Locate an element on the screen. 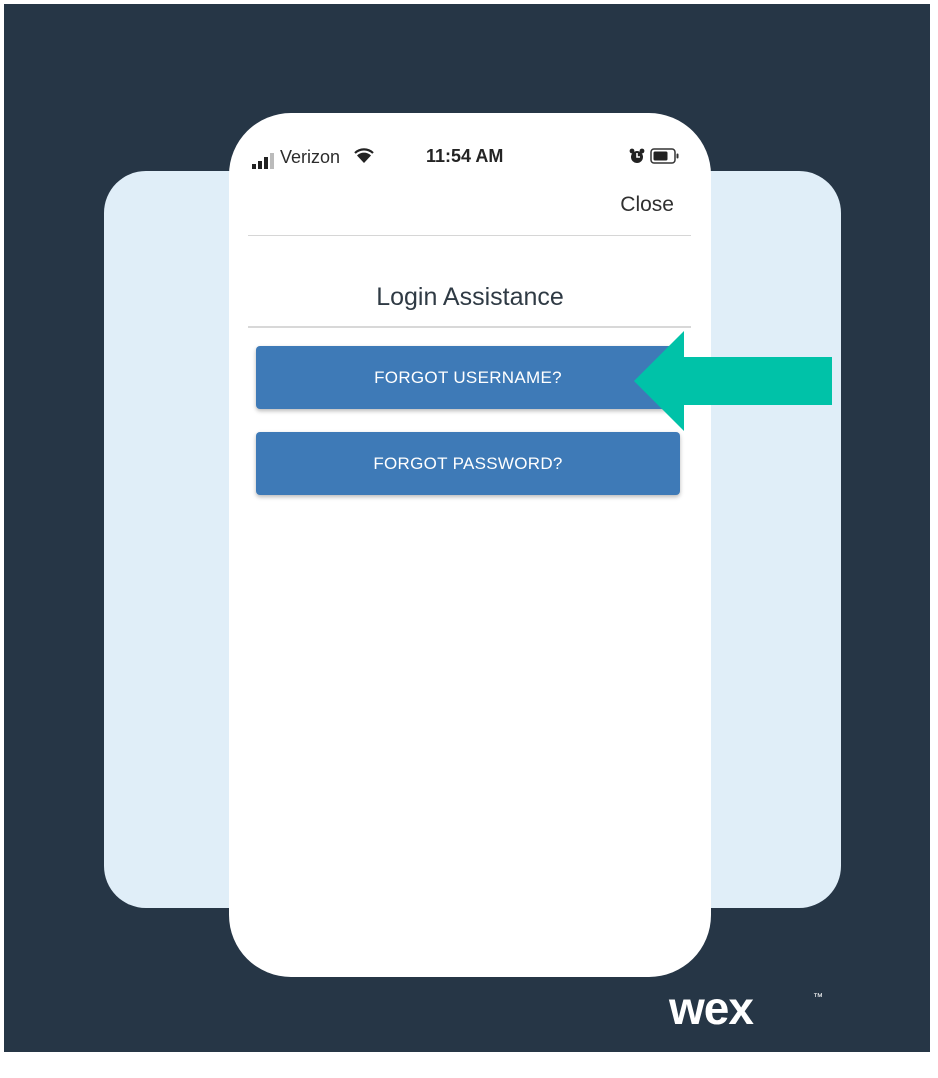  signal-bars-icon is located at coordinates (263, 161).